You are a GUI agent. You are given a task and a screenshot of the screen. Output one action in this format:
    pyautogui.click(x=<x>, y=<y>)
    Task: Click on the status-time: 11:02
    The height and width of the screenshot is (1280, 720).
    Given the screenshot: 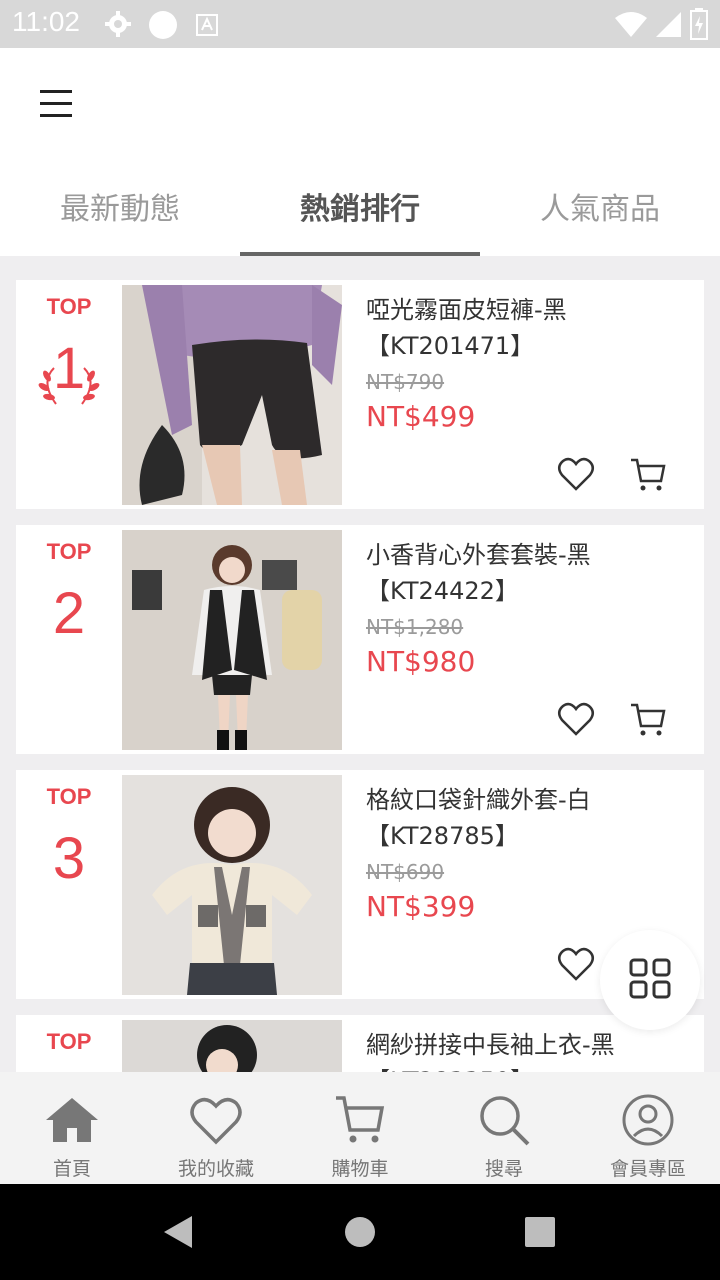 What is the action you would take?
    pyautogui.click(x=46, y=21)
    